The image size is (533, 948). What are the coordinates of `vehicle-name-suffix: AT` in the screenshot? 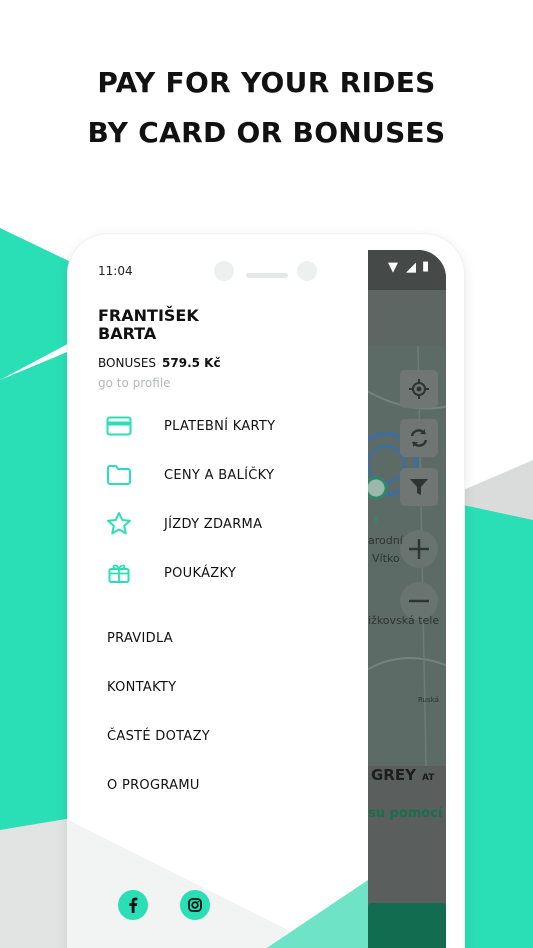 It's located at (428, 778).